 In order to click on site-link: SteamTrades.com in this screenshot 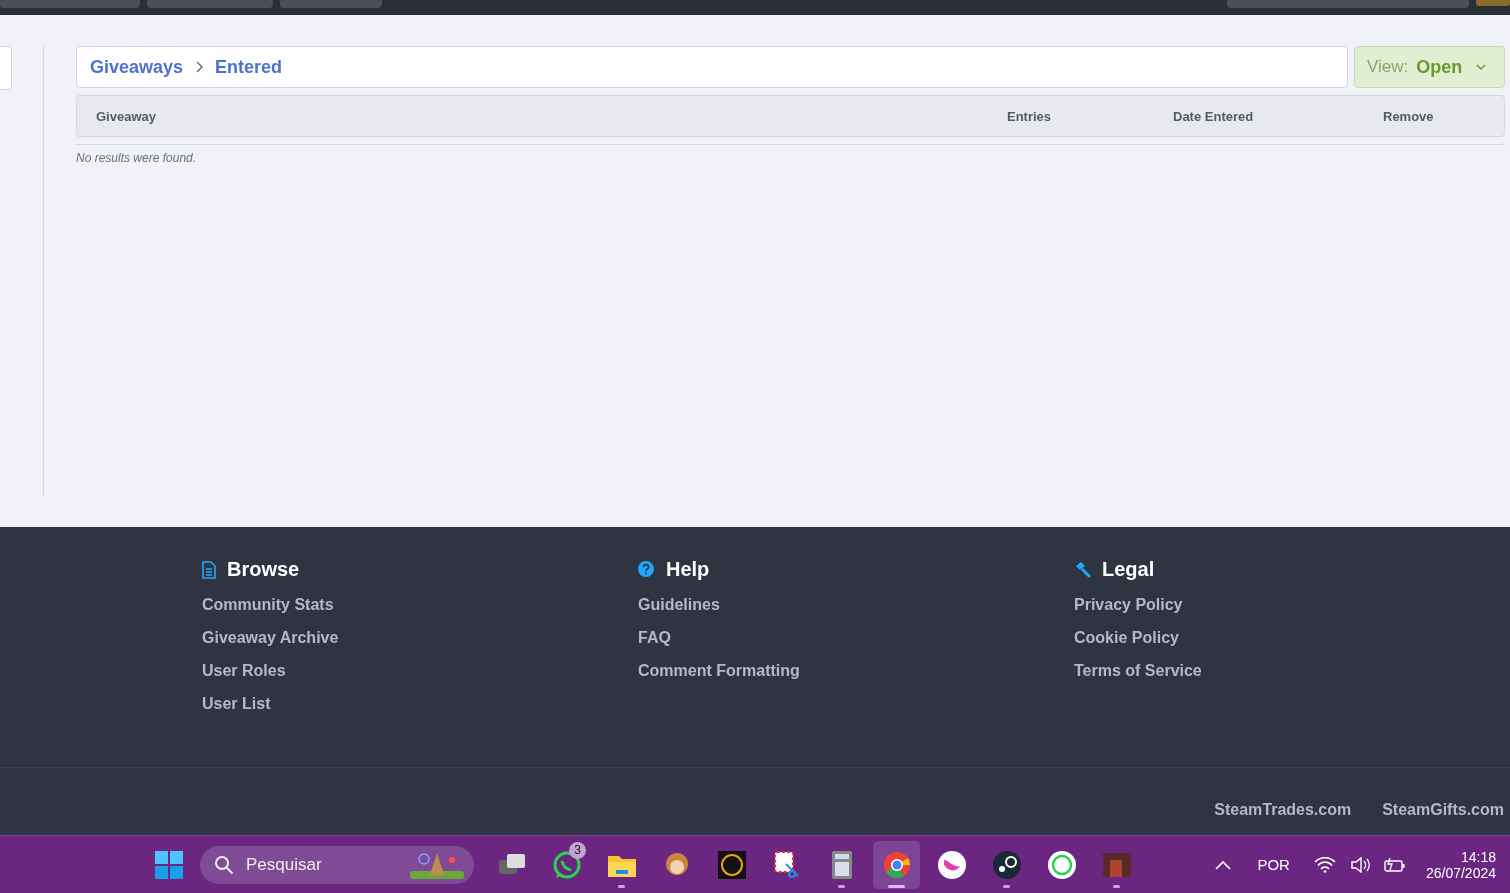, I will do `click(1283, 810)`.